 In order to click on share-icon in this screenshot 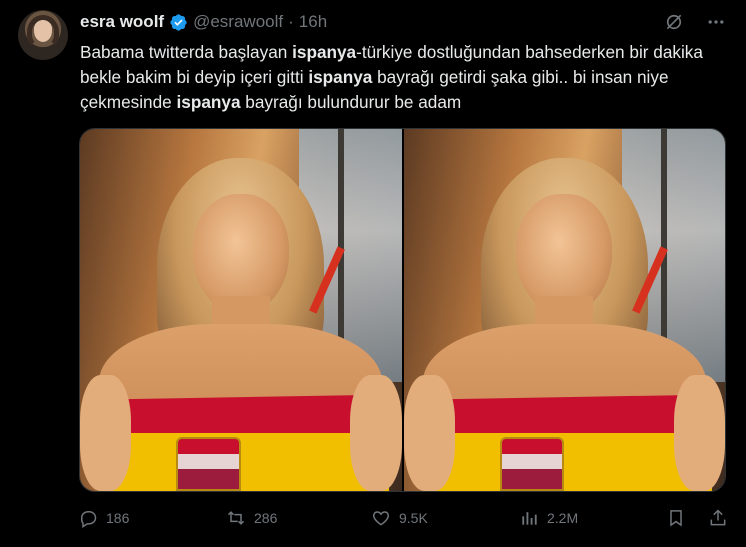, I will do `click(718, 518)`.